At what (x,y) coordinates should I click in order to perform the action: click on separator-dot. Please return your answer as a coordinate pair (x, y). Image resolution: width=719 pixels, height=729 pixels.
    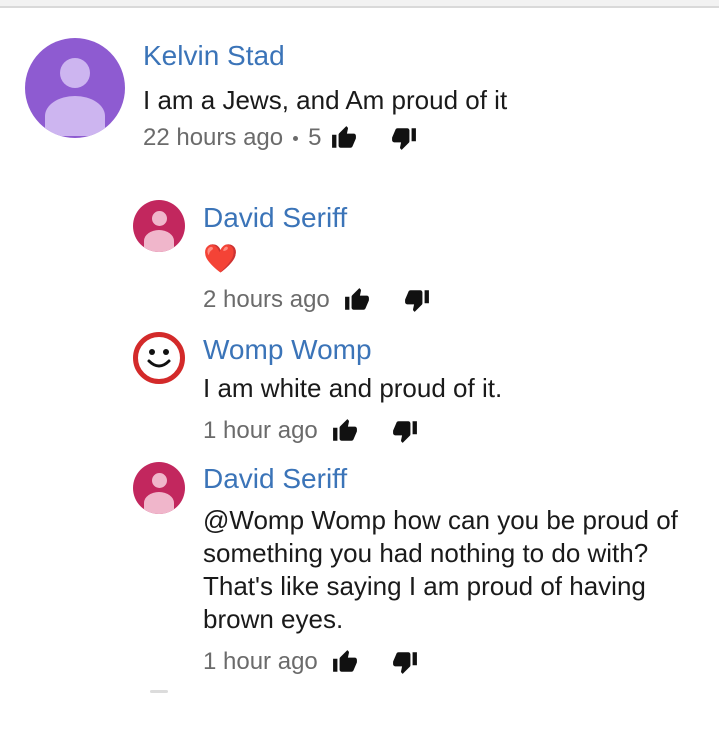
    Looking at the image, I should click on (296, 138).